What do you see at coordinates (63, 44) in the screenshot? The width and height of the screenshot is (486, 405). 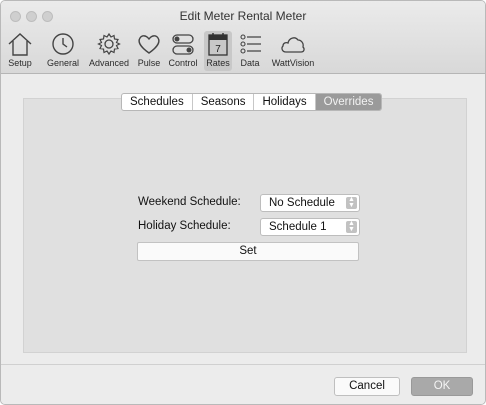 I see `clock-icon` at bounding box center [63, 44].